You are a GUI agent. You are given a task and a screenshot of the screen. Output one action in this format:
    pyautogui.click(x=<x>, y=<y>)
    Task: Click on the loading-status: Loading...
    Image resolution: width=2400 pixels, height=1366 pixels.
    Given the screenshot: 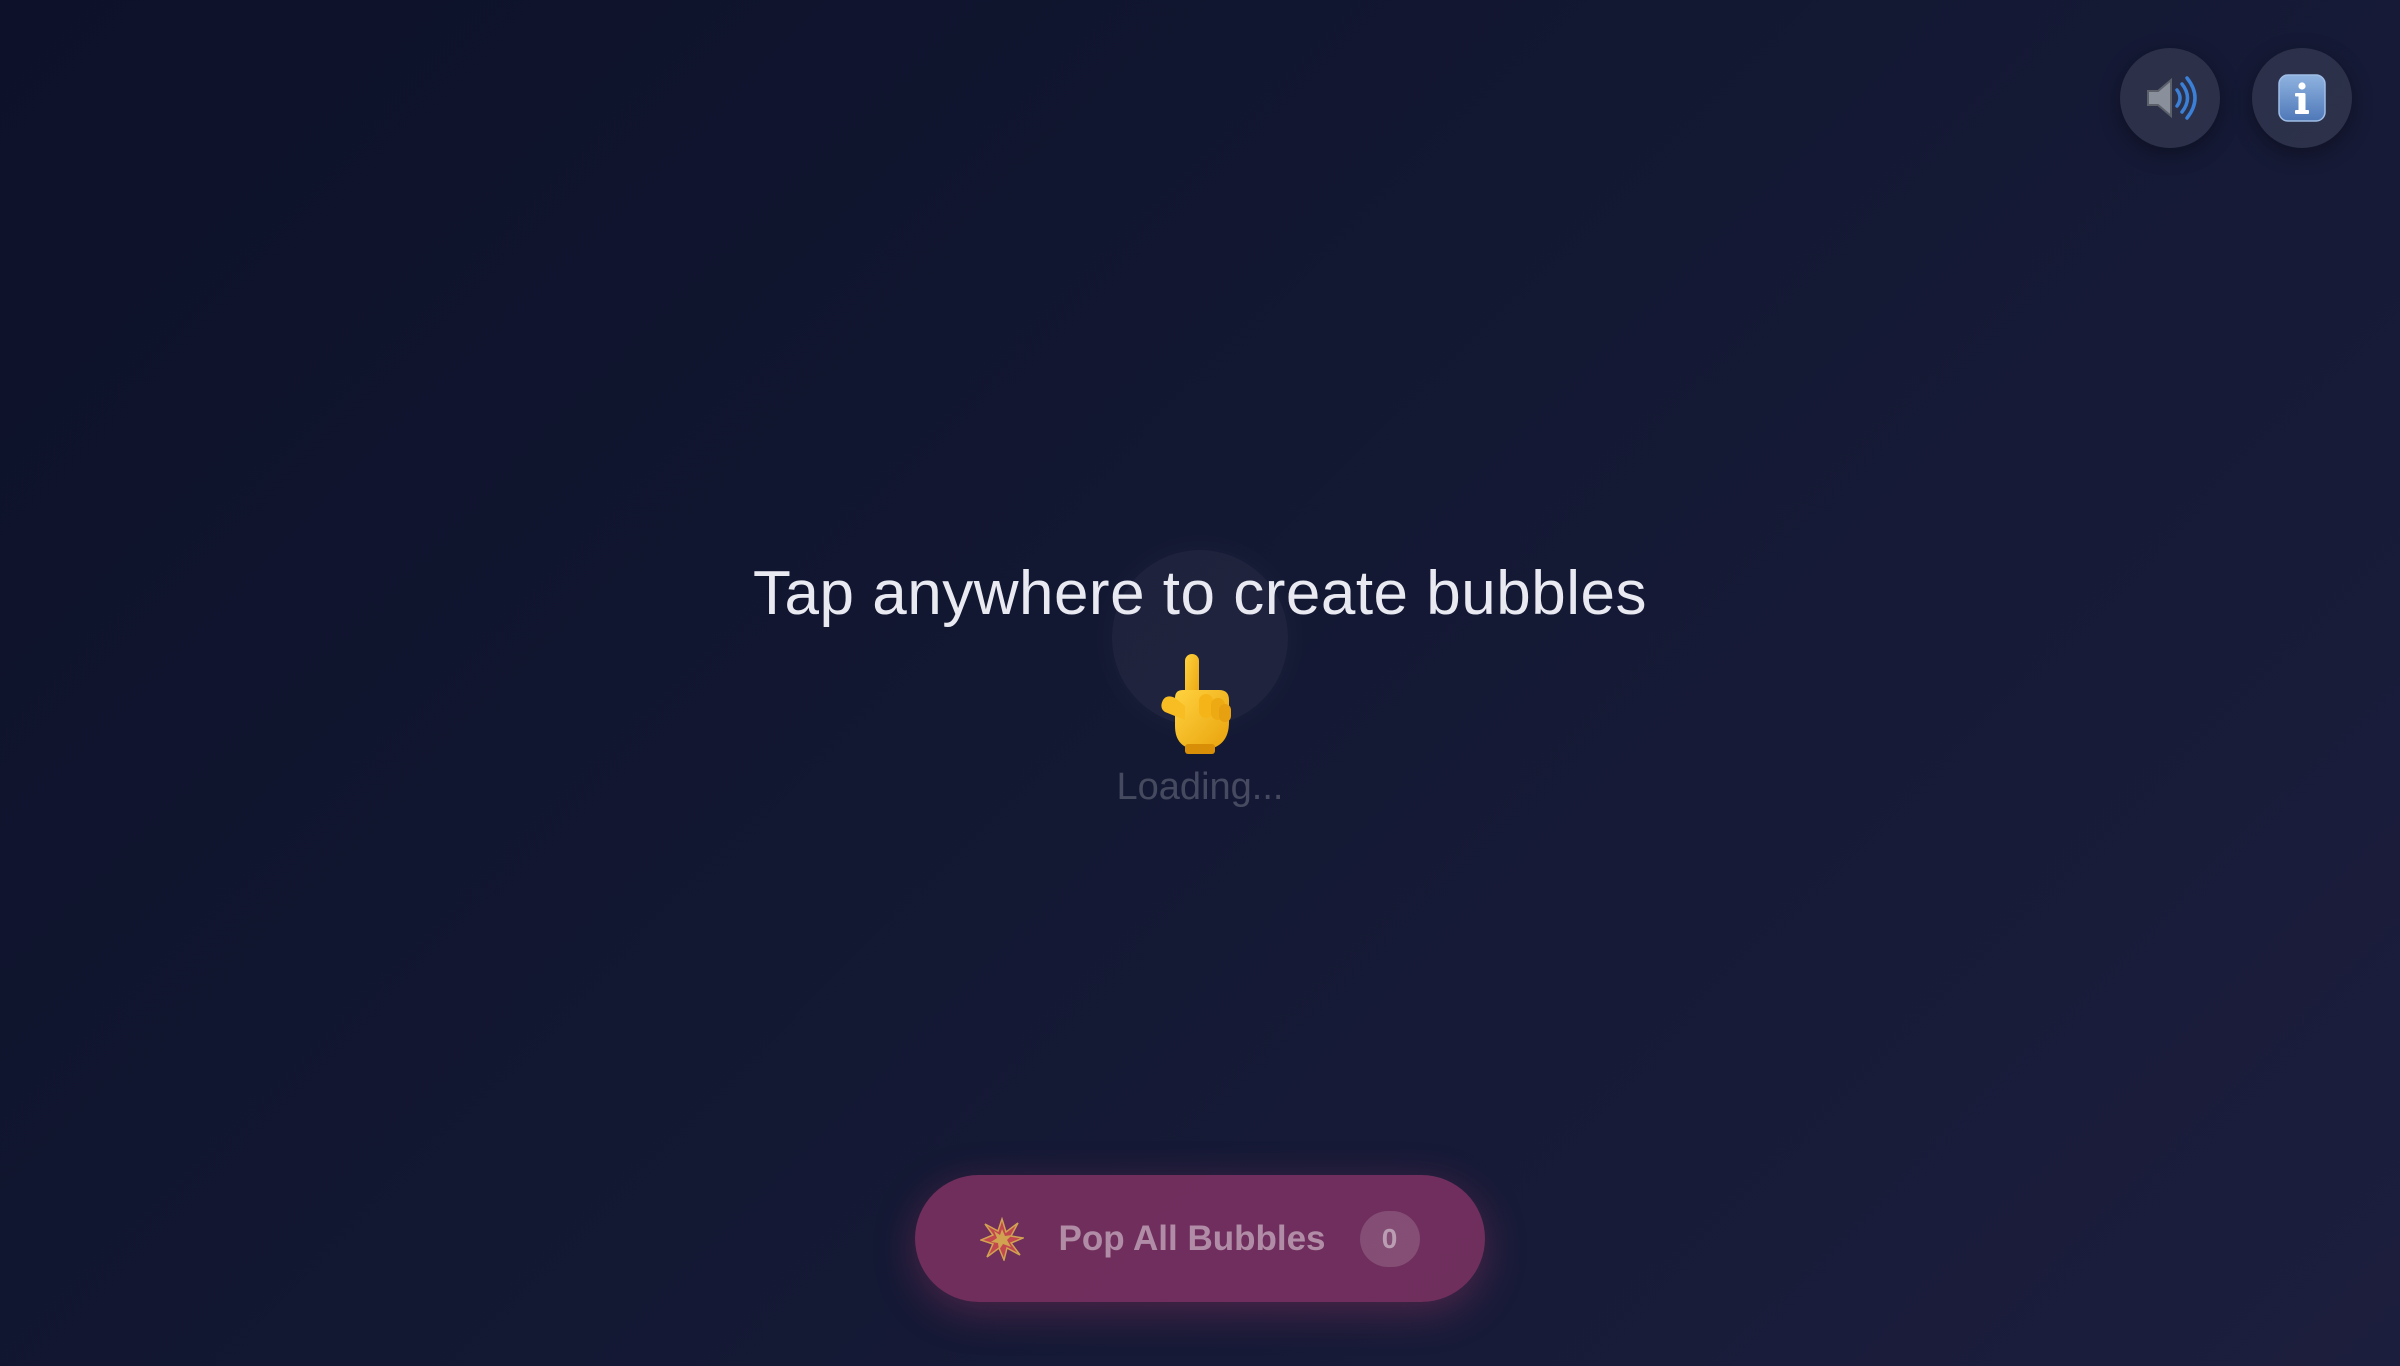 What is the action you would take?
    pyautogui.click(x=1200, y=787)
    